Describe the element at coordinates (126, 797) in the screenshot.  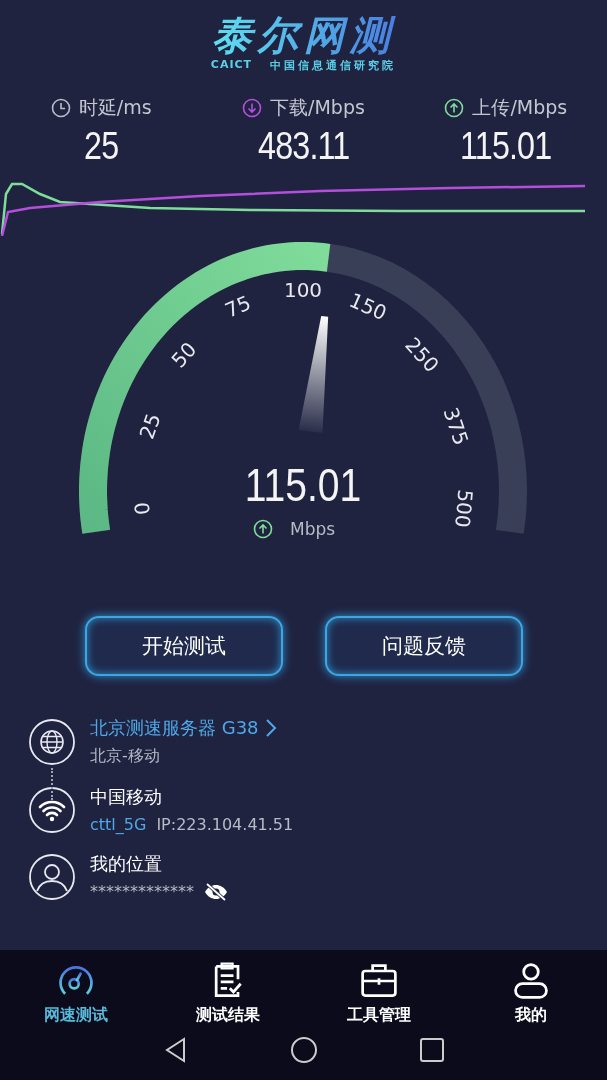
I see `carrier-name: 中国移动` at that location.